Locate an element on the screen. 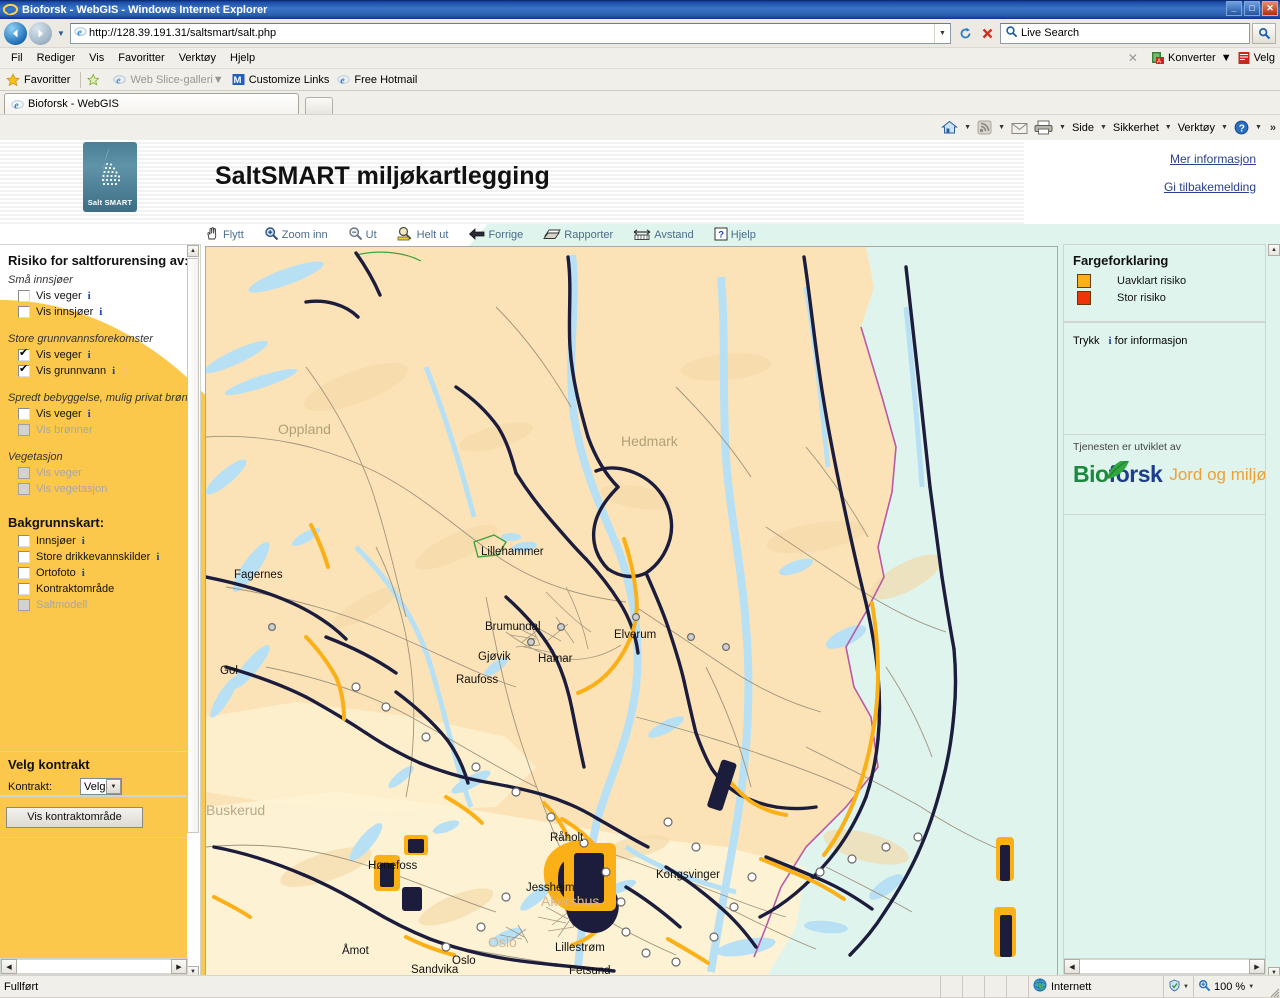 This screenshot has height=998, width=1280. page-scrollbar: ▲ ▼ is located at coordinates (1273, 609).